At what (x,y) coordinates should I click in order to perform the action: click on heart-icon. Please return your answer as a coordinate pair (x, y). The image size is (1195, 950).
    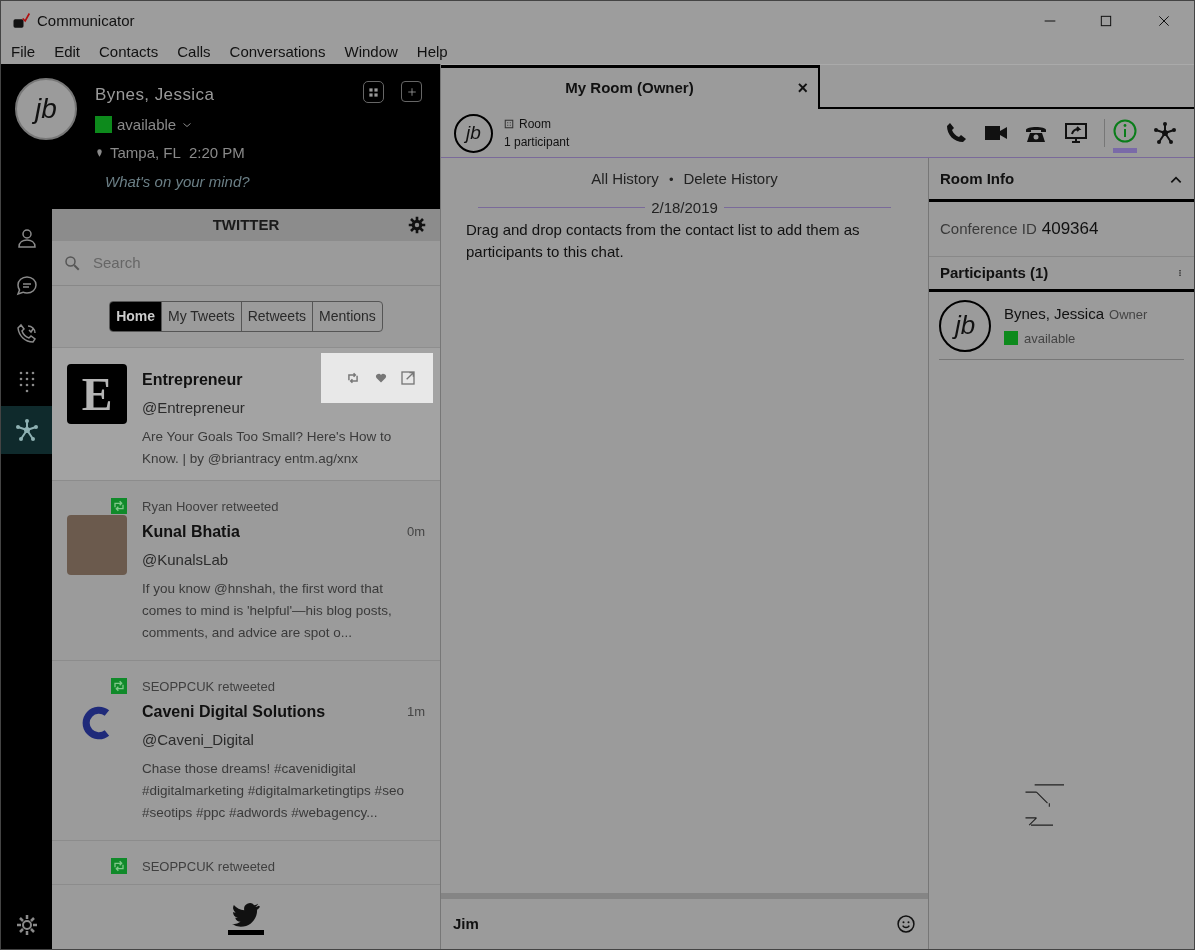
    Looking at the image, I should click on (381, 378).